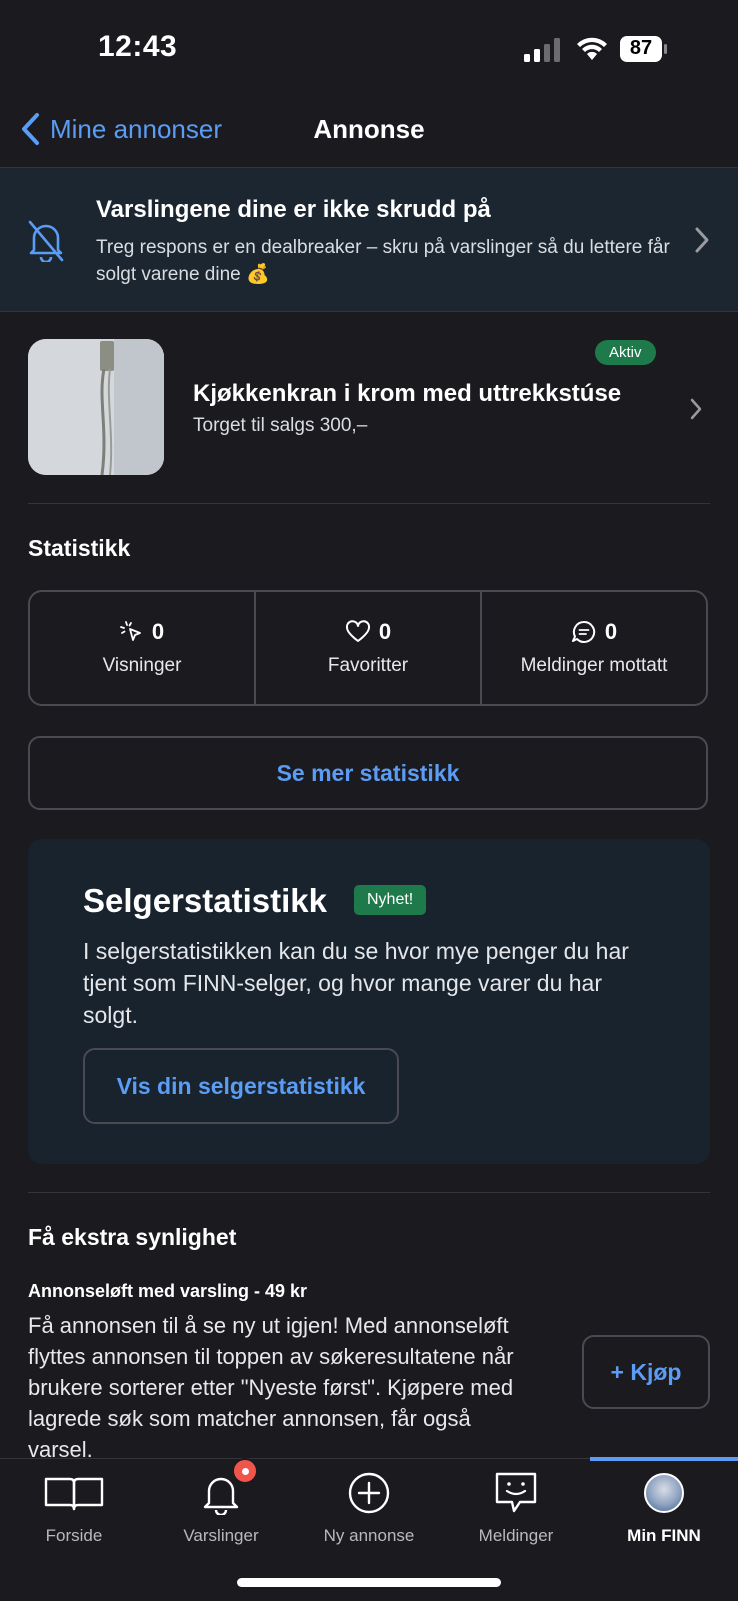 The width and height of the screenshot is (738, 1601). I want to click on new-badge: Nyhet!, so click(390, 900).